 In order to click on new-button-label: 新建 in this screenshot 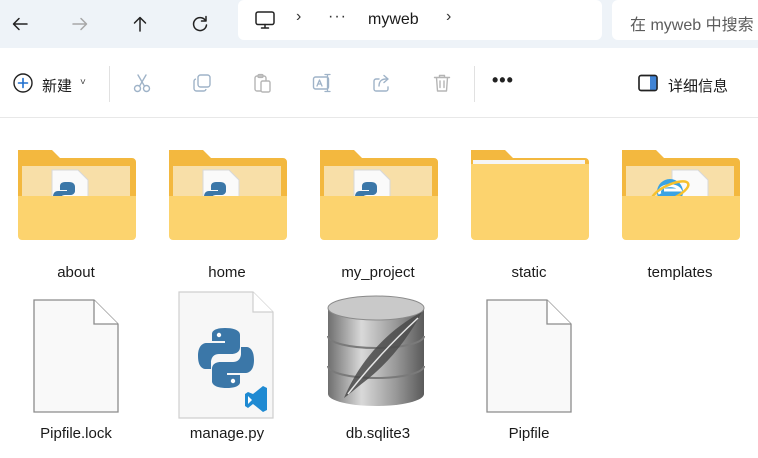, I will do `click(57, 86)`.